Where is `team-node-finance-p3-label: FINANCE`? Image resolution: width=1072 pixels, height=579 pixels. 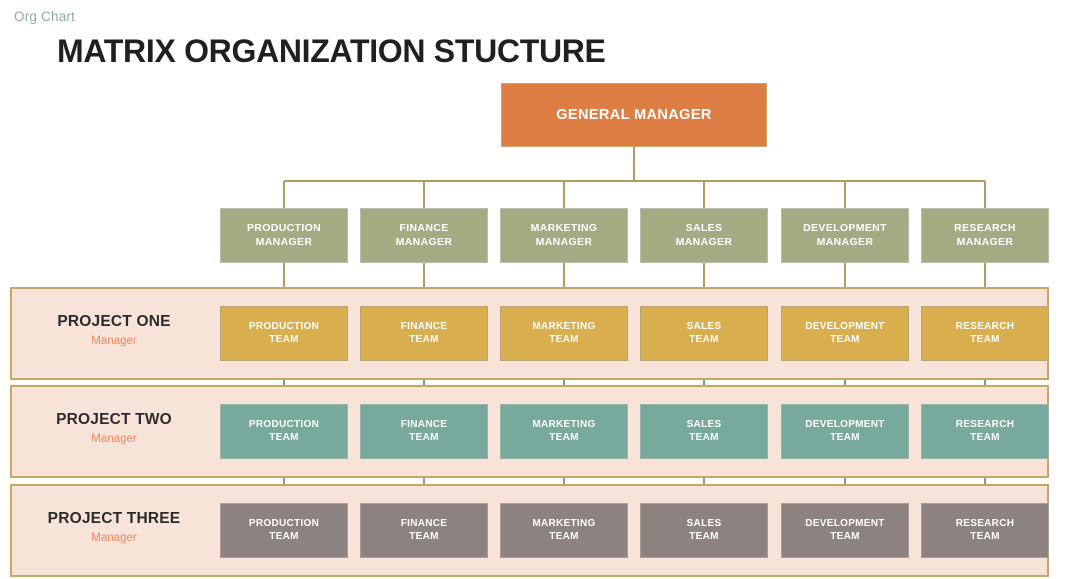 team-node-finance-p3-label: FINANCE is located at coordinates (424, 523).